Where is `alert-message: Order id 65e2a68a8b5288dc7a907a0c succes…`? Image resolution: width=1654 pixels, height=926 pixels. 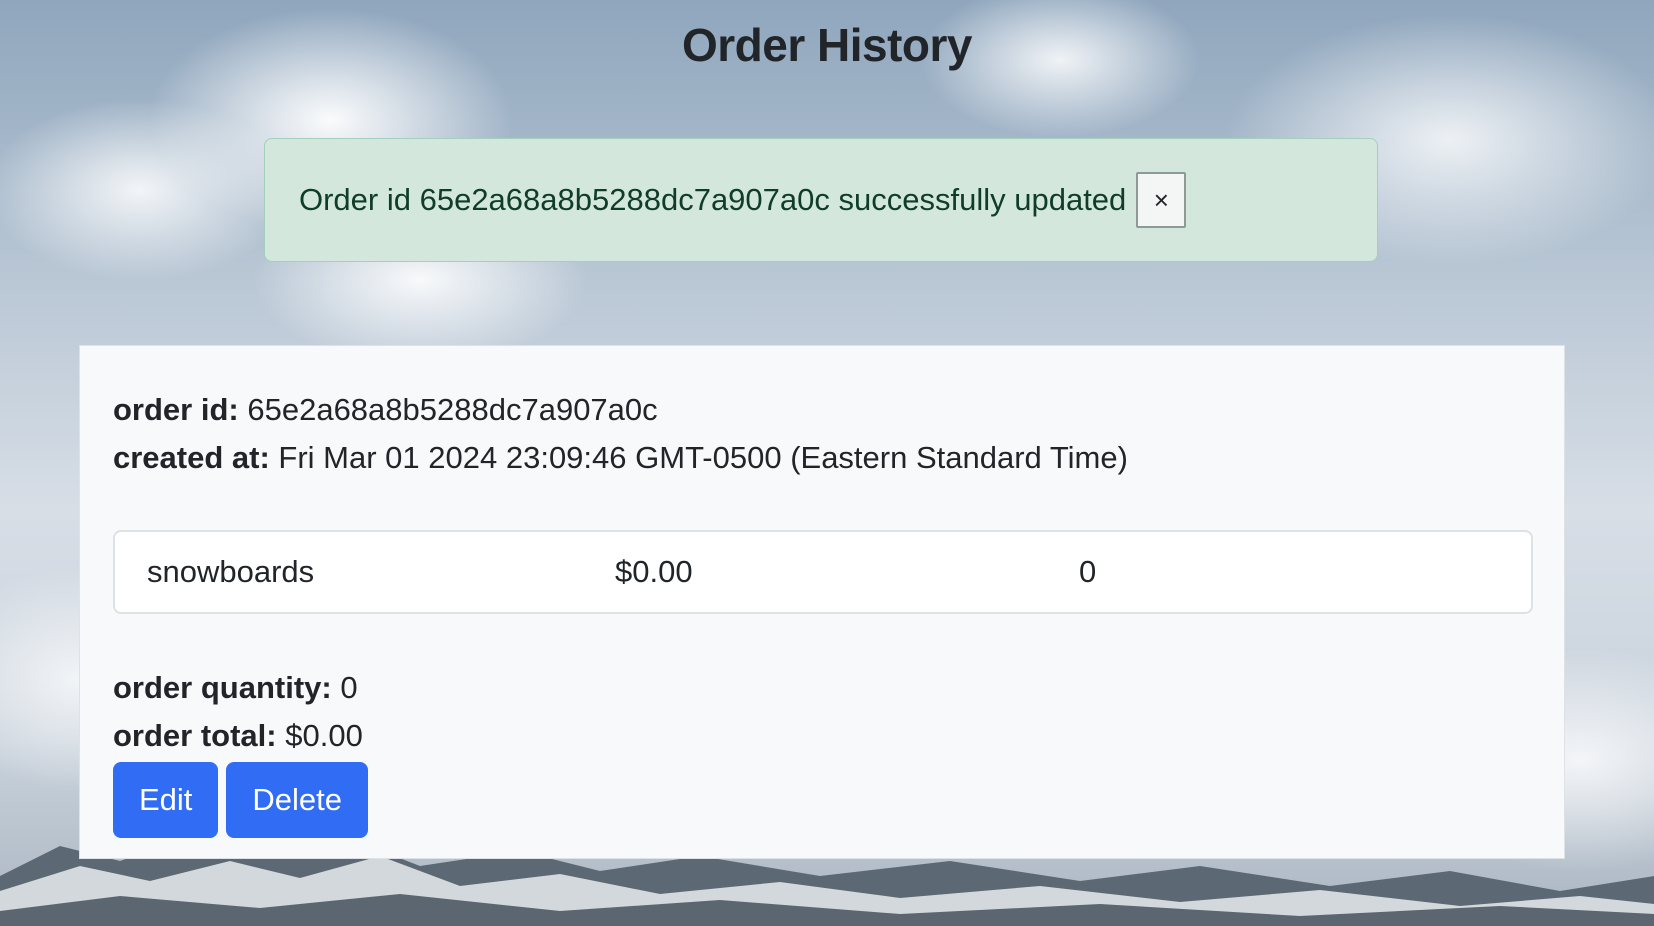 alert-message: Order id 65e2a68a8b5288dc7a907a0c succes… is located at coordinates (713, 199).